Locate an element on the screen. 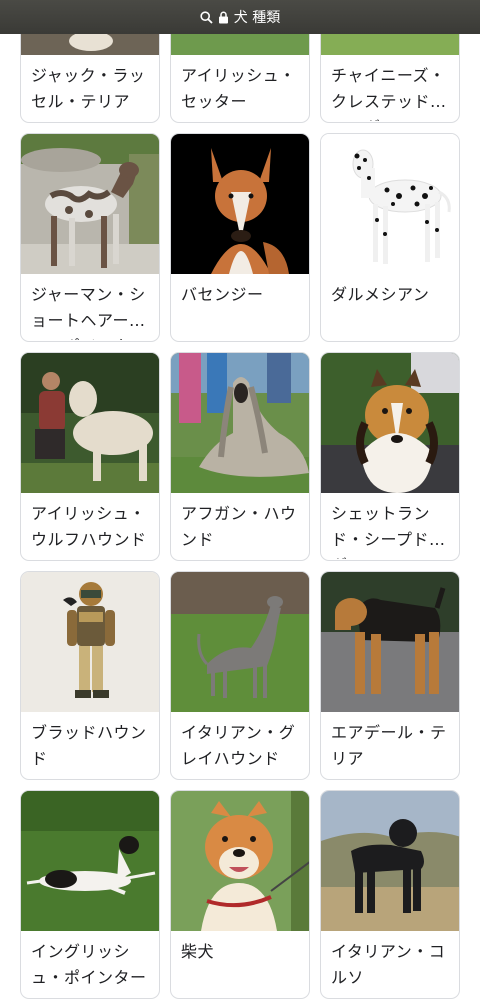 The image size is (480, 999). breed-card: イタリアン・グレイハウンド is located at coordinates (240, 675).